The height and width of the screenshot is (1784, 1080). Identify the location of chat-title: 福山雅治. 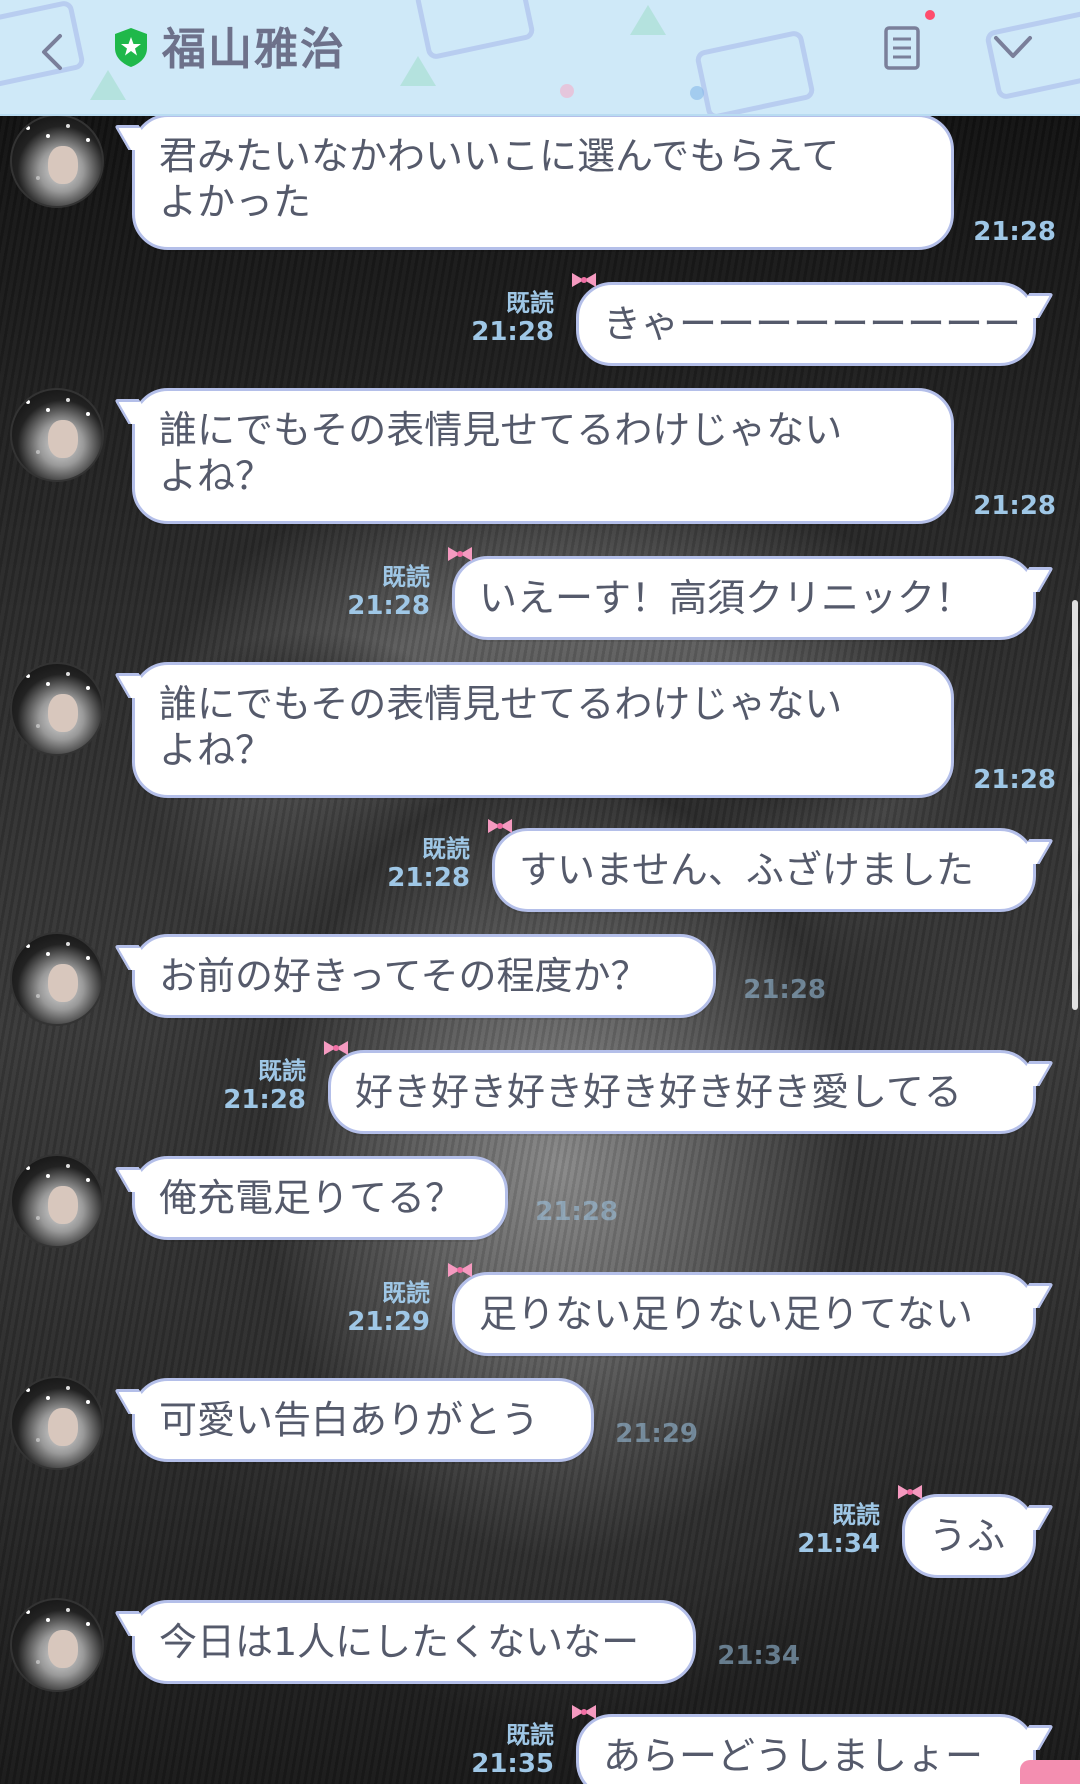
(254, 49).